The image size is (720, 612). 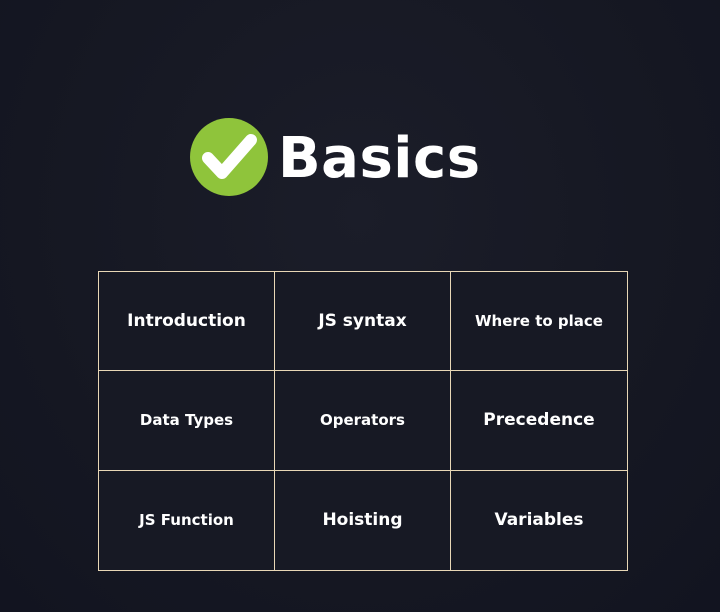 I want to click on topic-cell-hoisting: Hoisting, so click(x=363, y=520).